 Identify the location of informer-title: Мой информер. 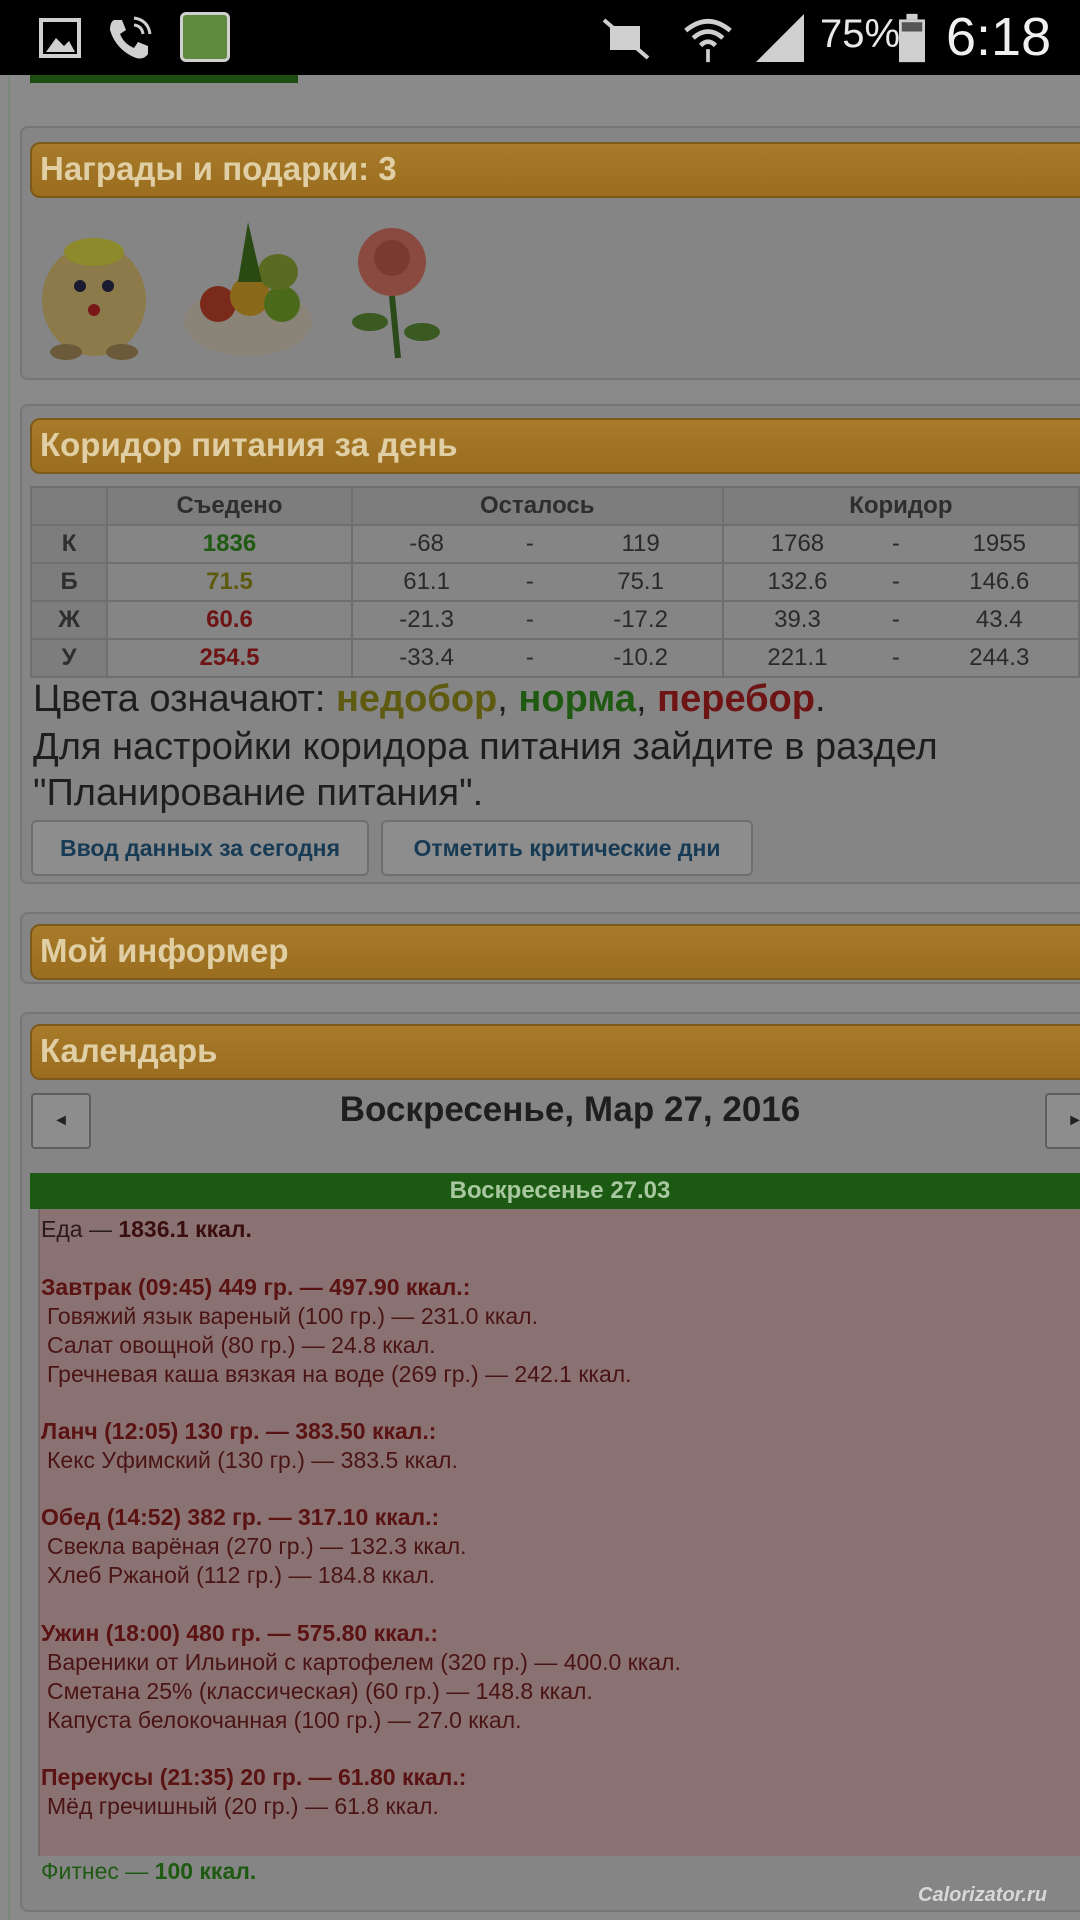
(164, 950).